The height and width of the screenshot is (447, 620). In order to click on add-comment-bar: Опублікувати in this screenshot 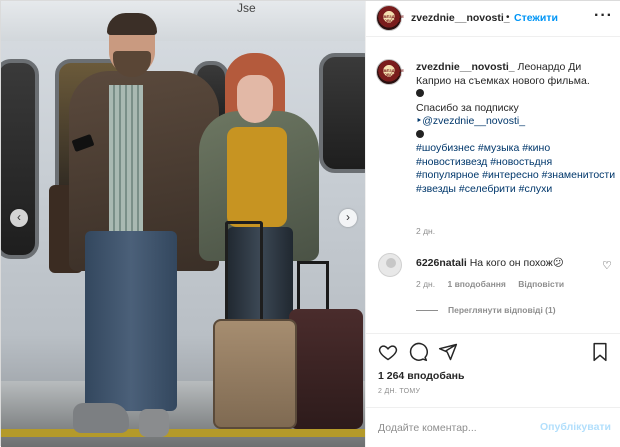, I will do `click(493, 427)`.